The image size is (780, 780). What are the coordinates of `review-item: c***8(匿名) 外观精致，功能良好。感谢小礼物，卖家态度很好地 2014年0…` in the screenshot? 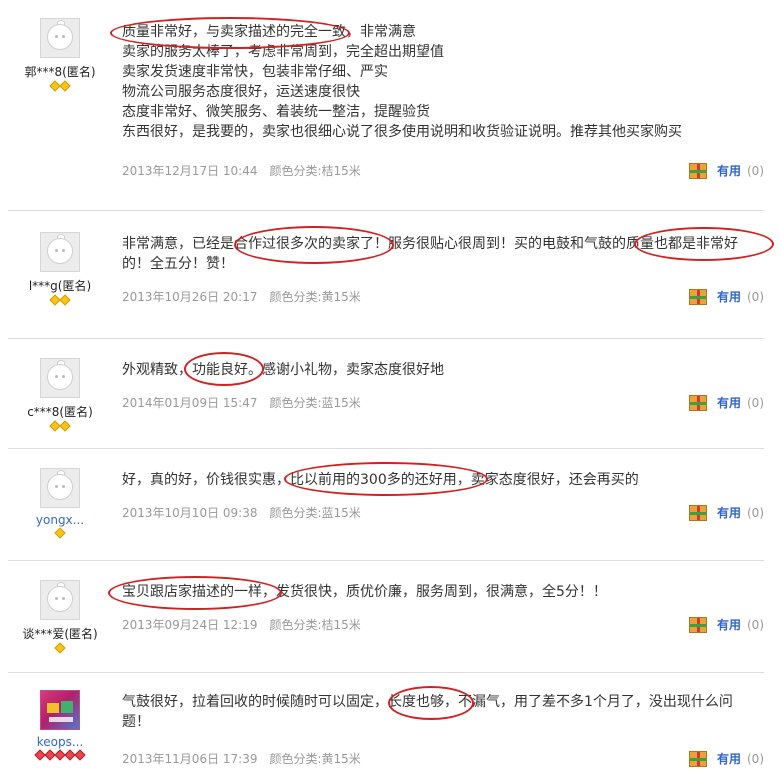 It's located at (386, 394).